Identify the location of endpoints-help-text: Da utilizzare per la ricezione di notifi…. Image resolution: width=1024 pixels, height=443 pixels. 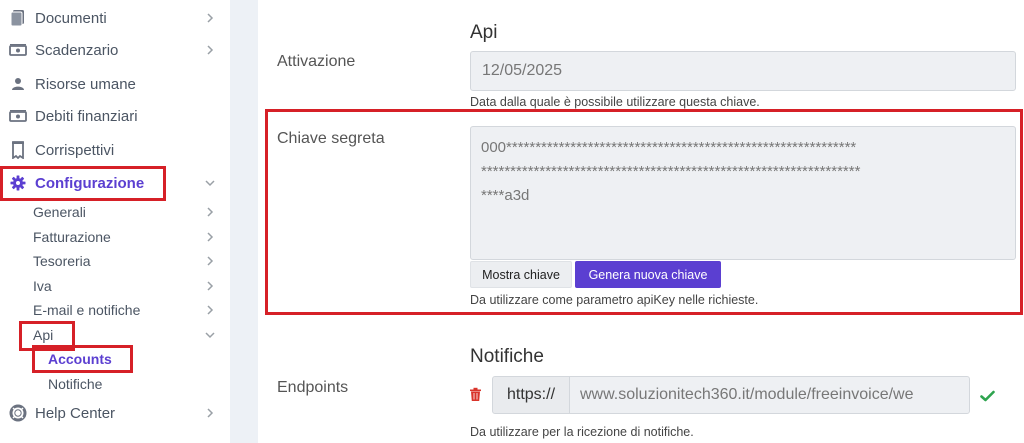
(582, 432).